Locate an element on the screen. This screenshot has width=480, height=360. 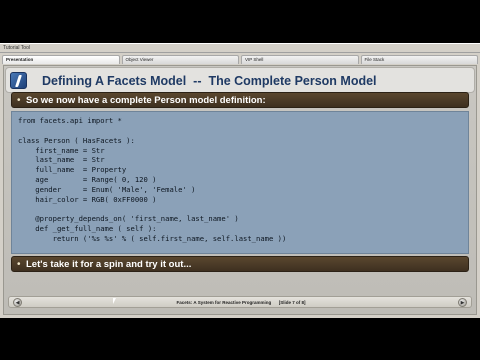
tab-vip-shell: VIP Shell is located at coordinates (300, 59).